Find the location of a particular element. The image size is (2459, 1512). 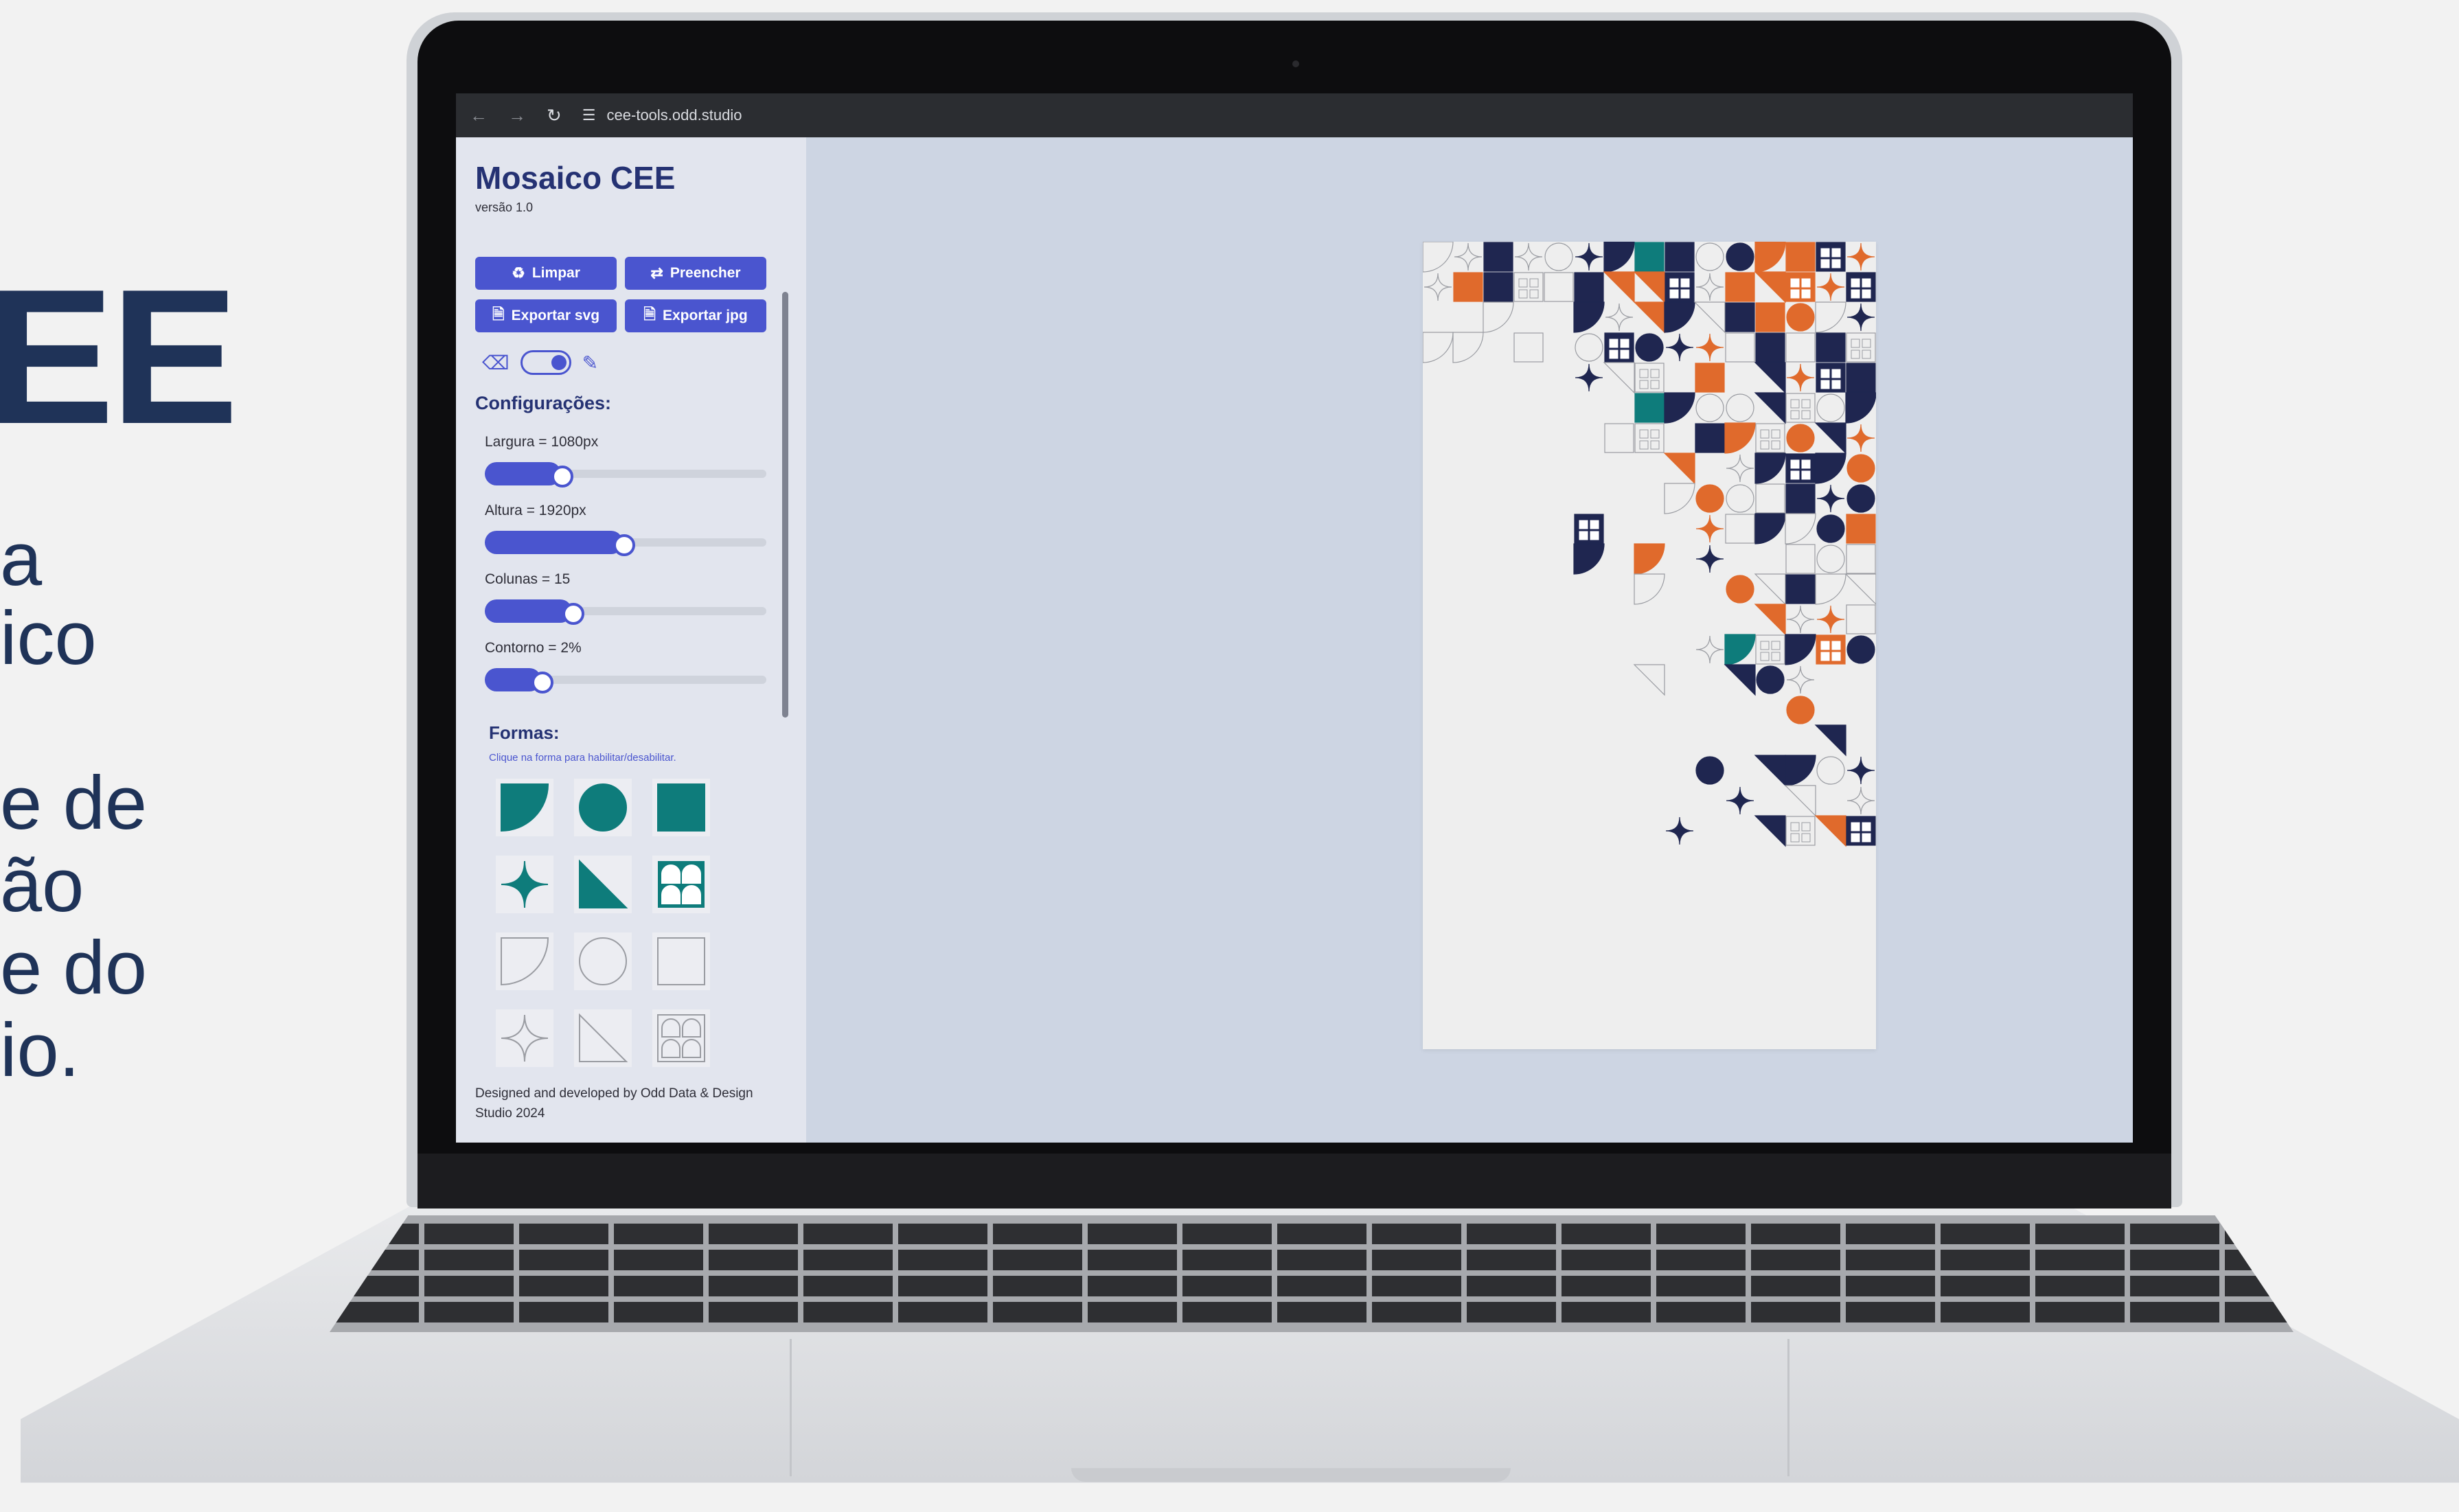

shape-star-outline-toggle is located at coordinates (524, 1038).